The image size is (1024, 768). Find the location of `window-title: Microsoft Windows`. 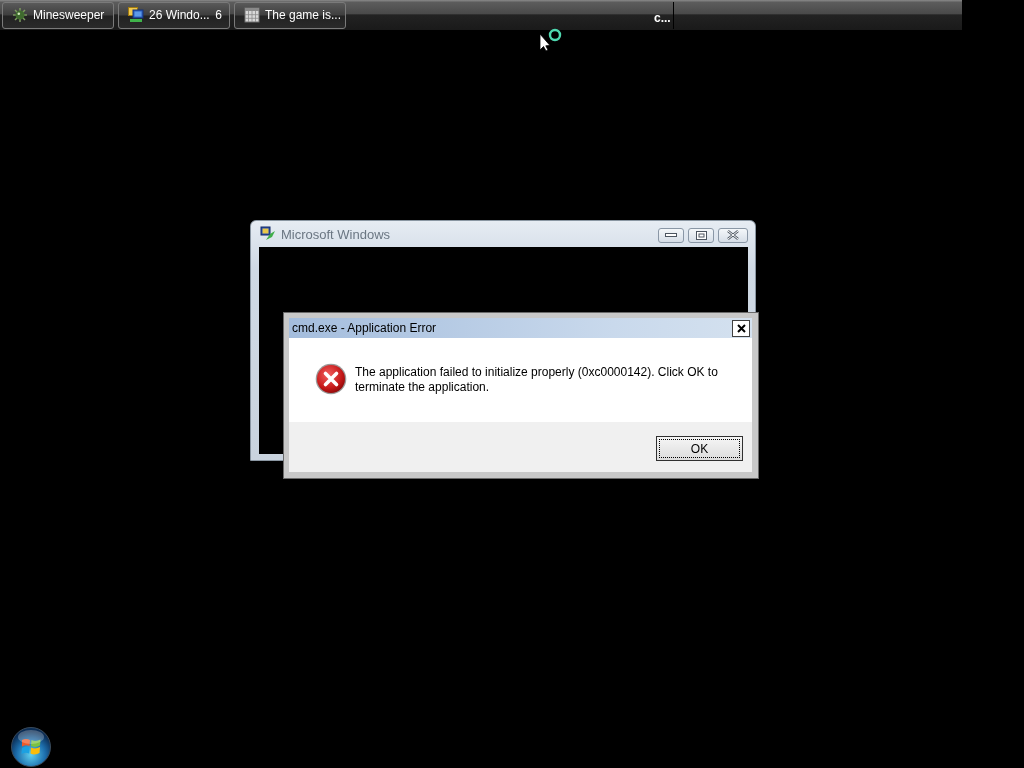

window-title: Microsoft Windows is located at coordinates (336, 234).